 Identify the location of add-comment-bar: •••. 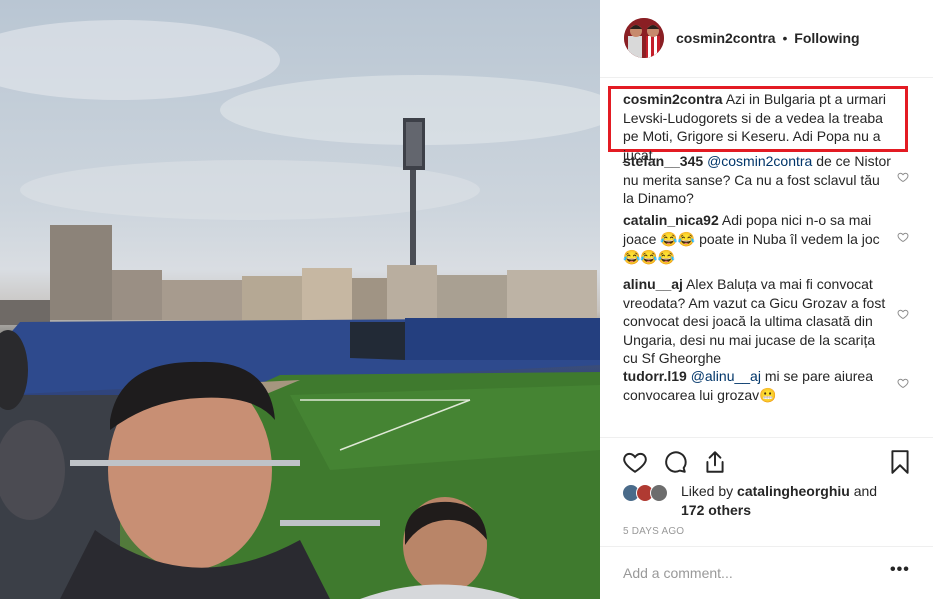
(766, 572).